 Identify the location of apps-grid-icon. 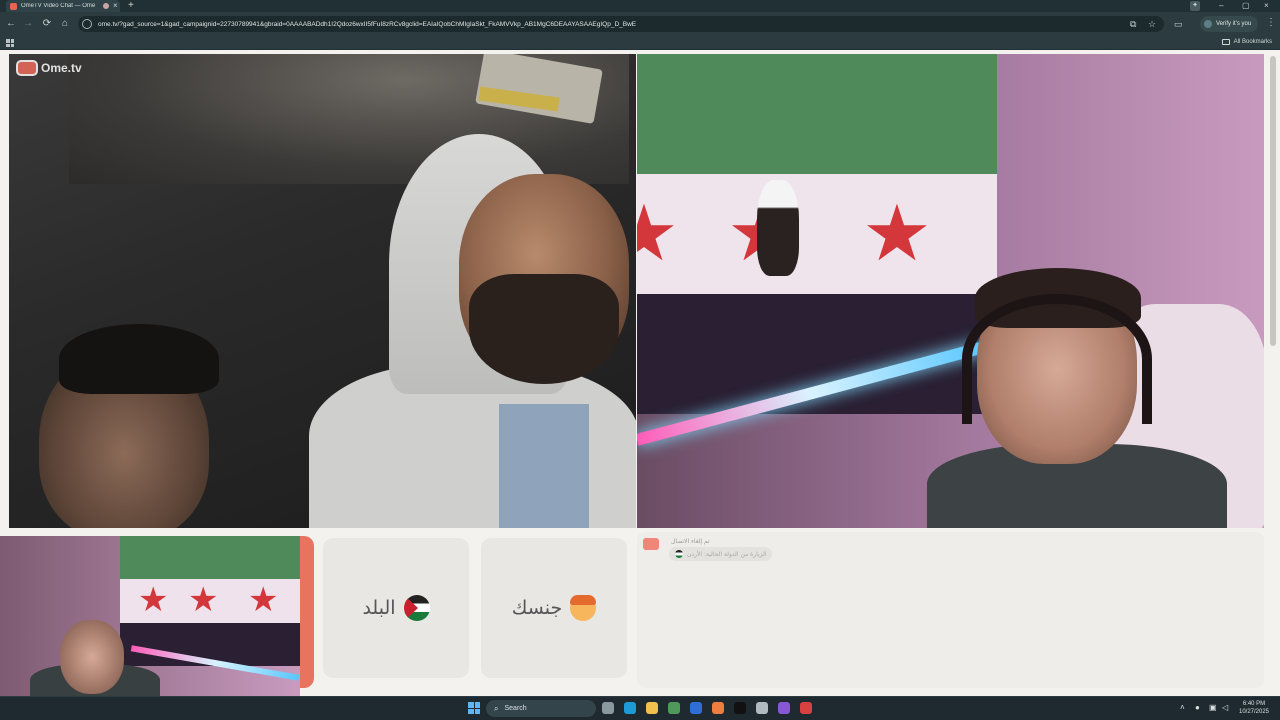
(10, 43).